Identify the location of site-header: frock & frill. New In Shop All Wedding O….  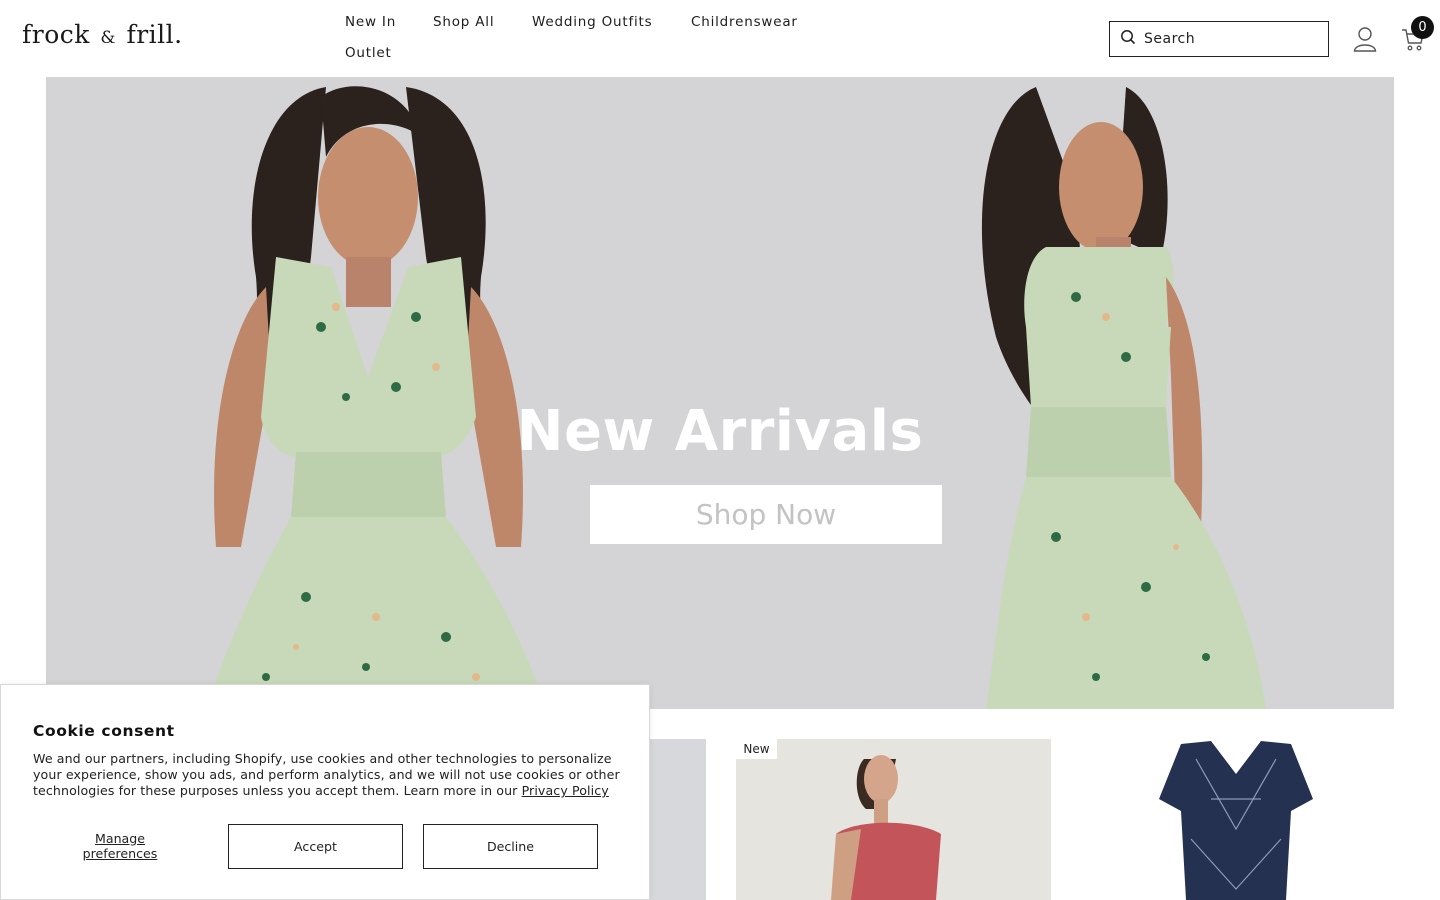
(720, 38).